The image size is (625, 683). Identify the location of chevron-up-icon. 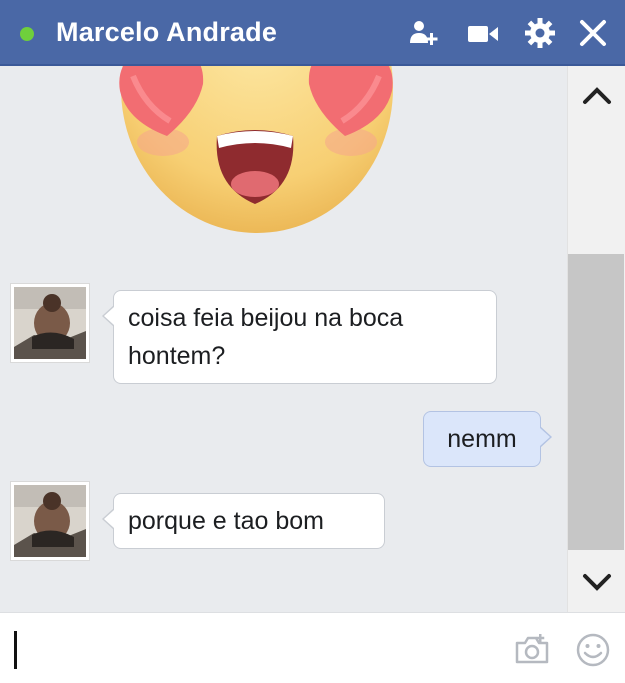
(596, 96).